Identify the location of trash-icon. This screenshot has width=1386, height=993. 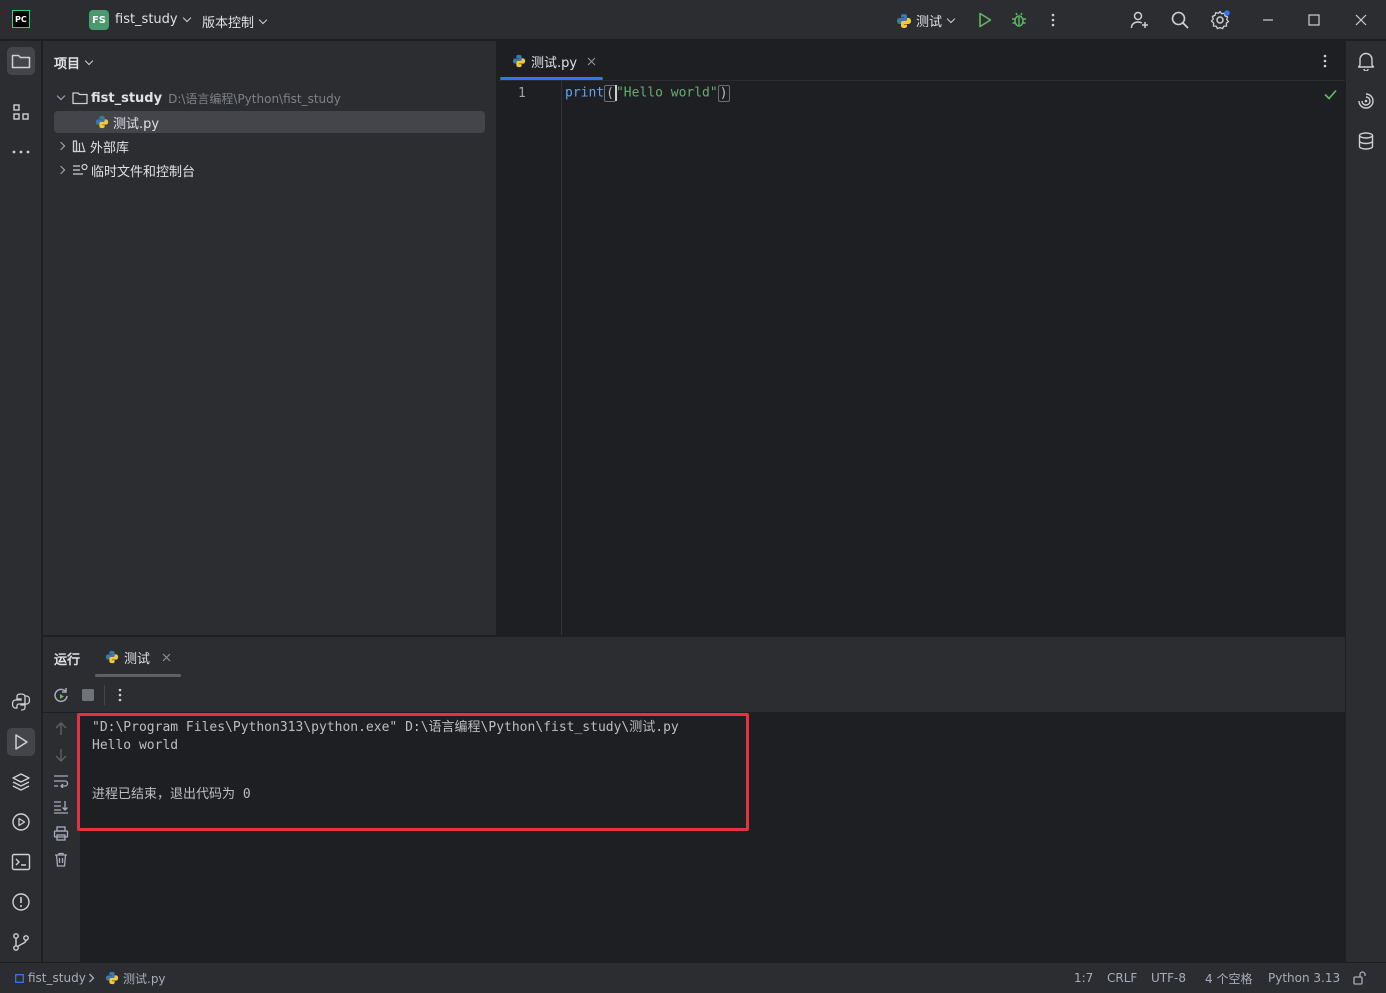
(61, 859).